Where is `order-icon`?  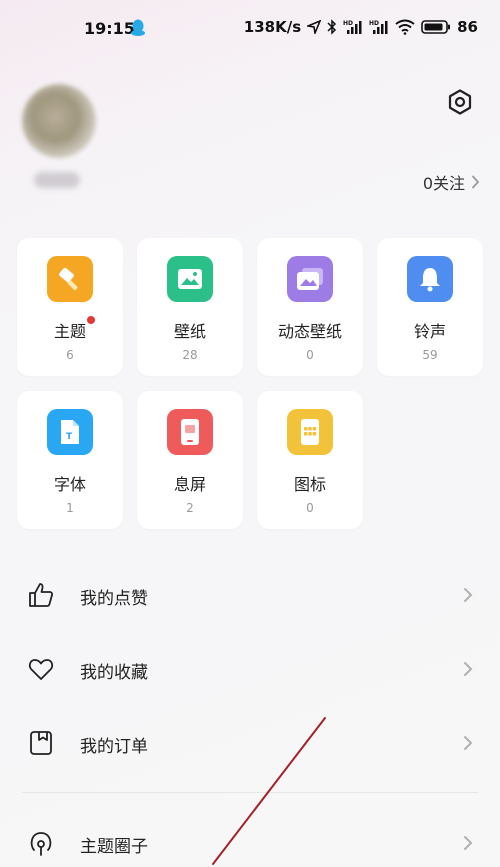 order-icon is located at coordinates (41, 743).